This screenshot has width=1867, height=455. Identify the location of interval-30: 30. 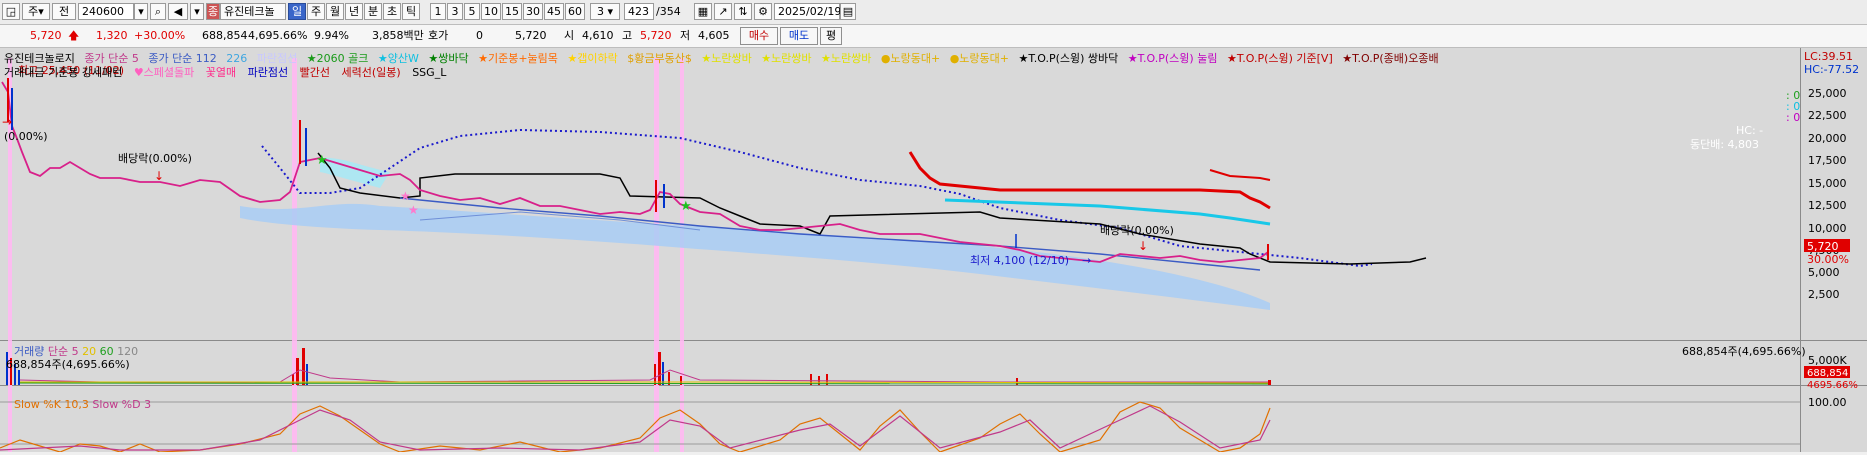
(533, 11).